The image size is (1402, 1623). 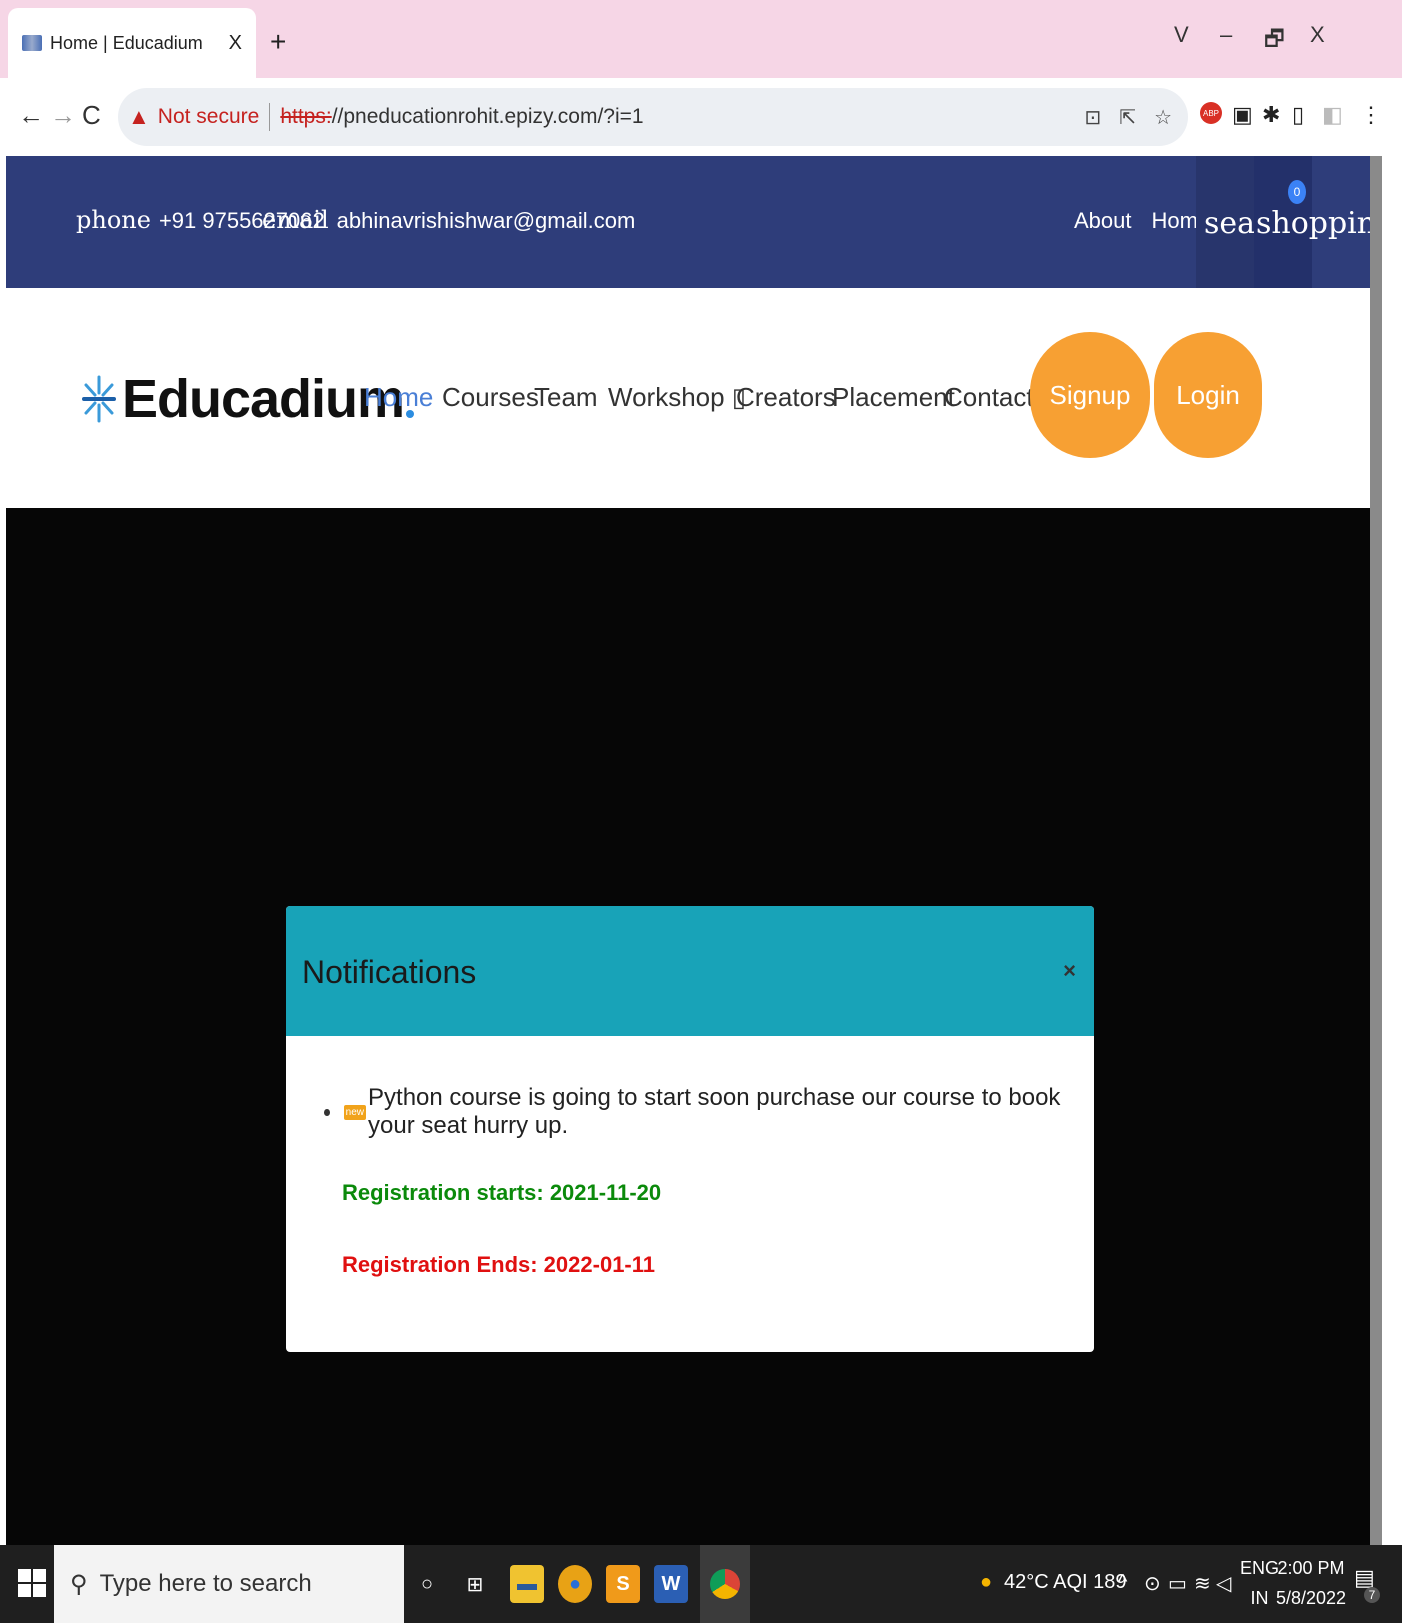 I want to click on logo-text: Educadium, so click(x=263, y=399).